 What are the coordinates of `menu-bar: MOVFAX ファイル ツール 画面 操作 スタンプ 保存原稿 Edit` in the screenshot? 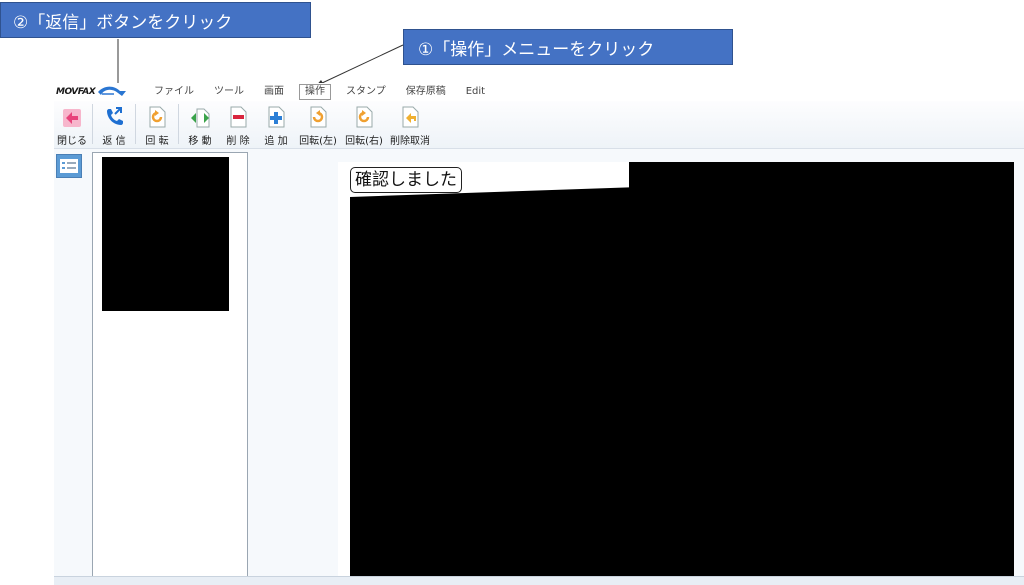 It's located at (539, 92).